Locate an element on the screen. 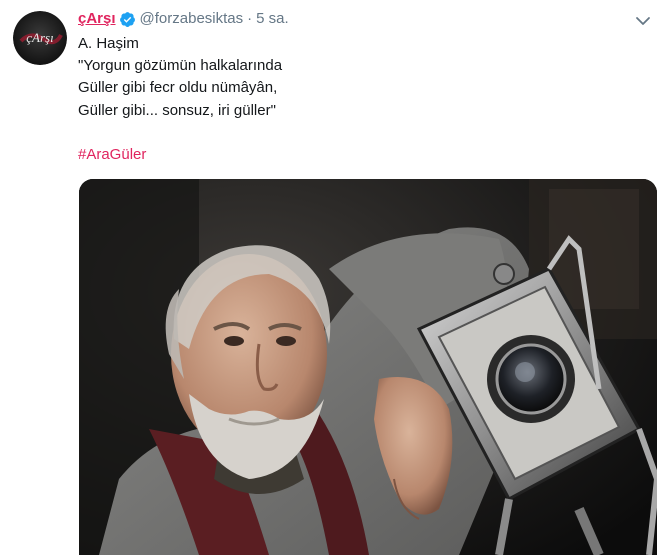 The image size is (666, 555). hashtag-link: #AraGüler is located at coordinates (112, 154).